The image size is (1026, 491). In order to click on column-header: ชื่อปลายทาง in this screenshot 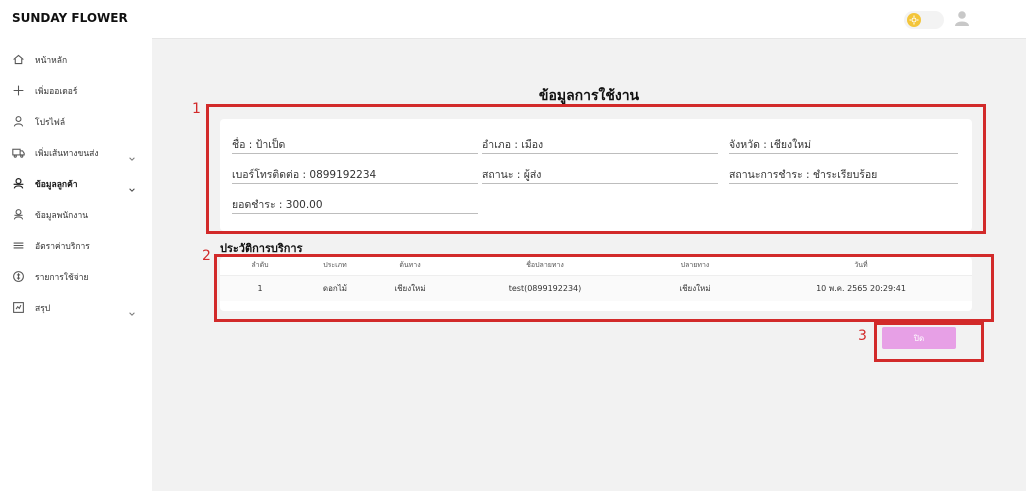, I will do `click(545, 265)`.